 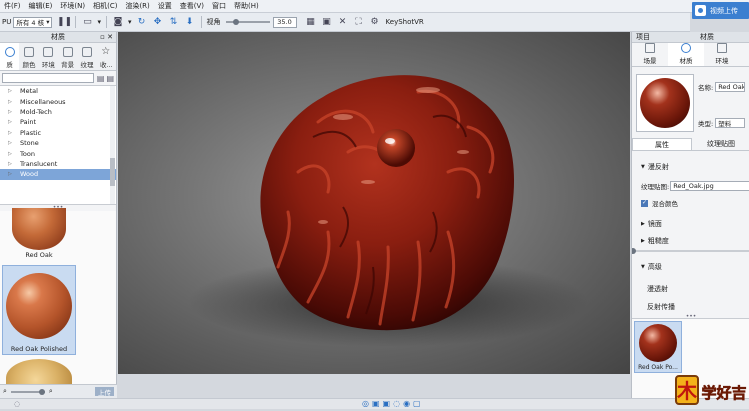 I want to click on film-icon: ▭, so click(x=87, y=22).